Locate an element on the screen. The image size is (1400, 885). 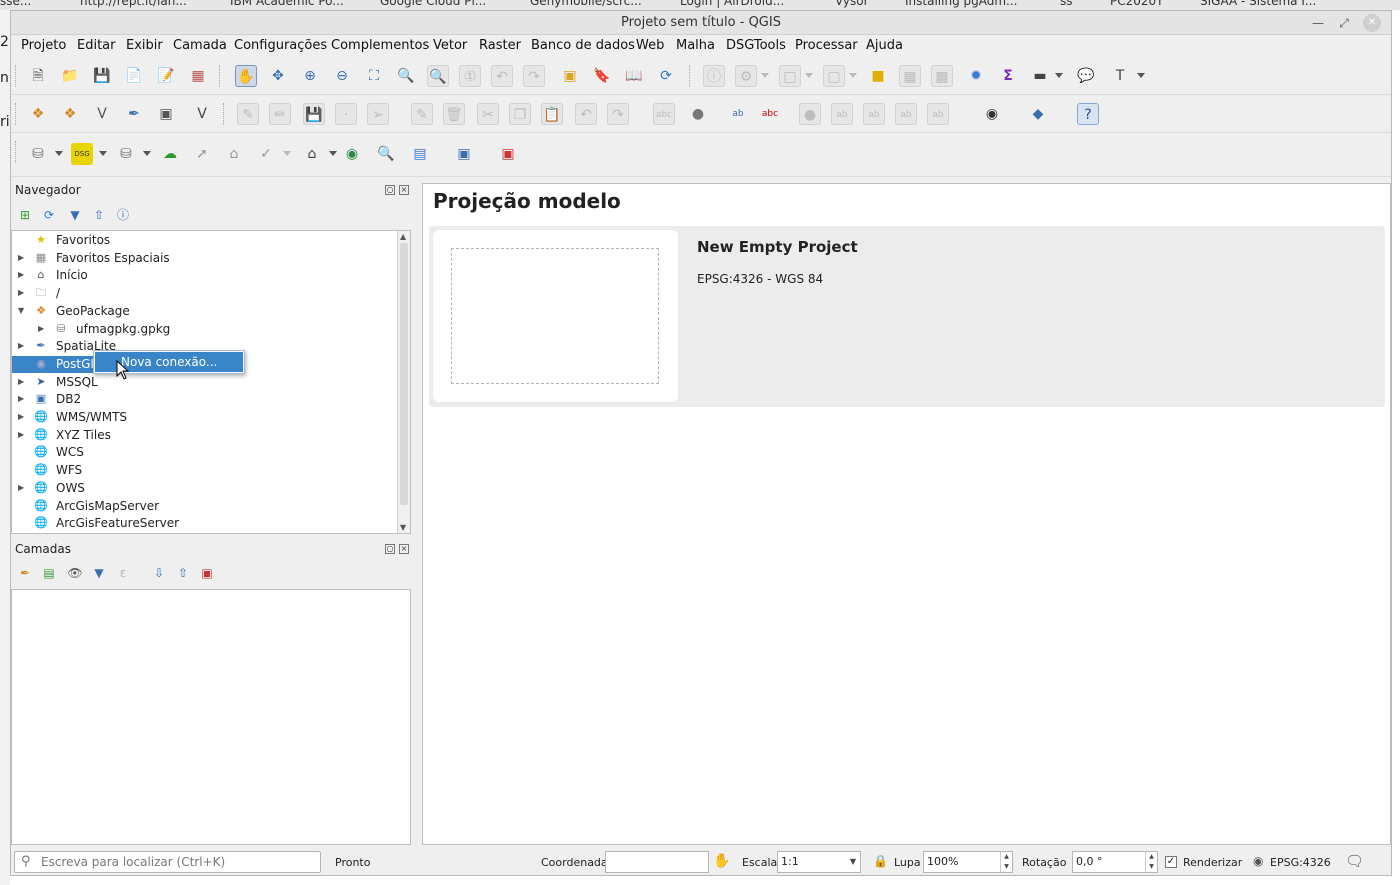
show-bookmarks-icon: 📖 is located at coordinates (634, 76).